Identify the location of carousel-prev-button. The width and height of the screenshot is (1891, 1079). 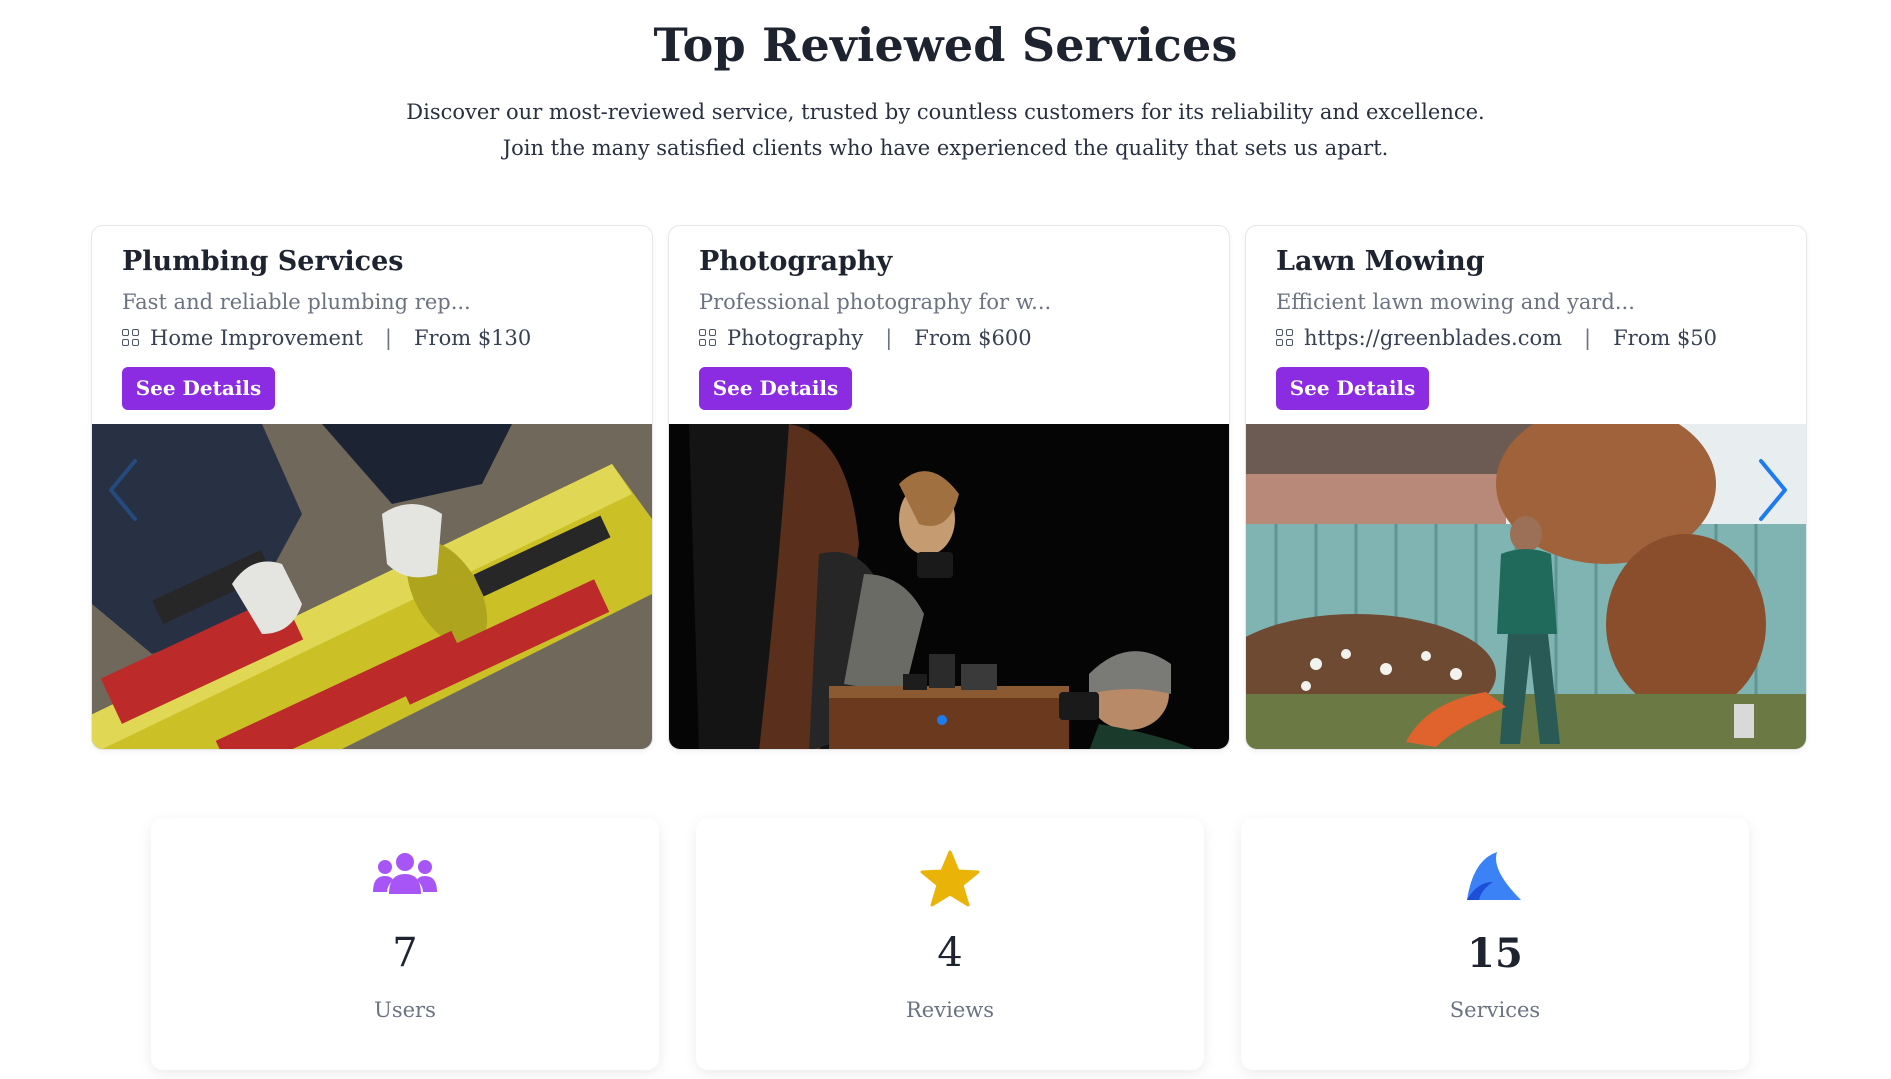
(123, 490).